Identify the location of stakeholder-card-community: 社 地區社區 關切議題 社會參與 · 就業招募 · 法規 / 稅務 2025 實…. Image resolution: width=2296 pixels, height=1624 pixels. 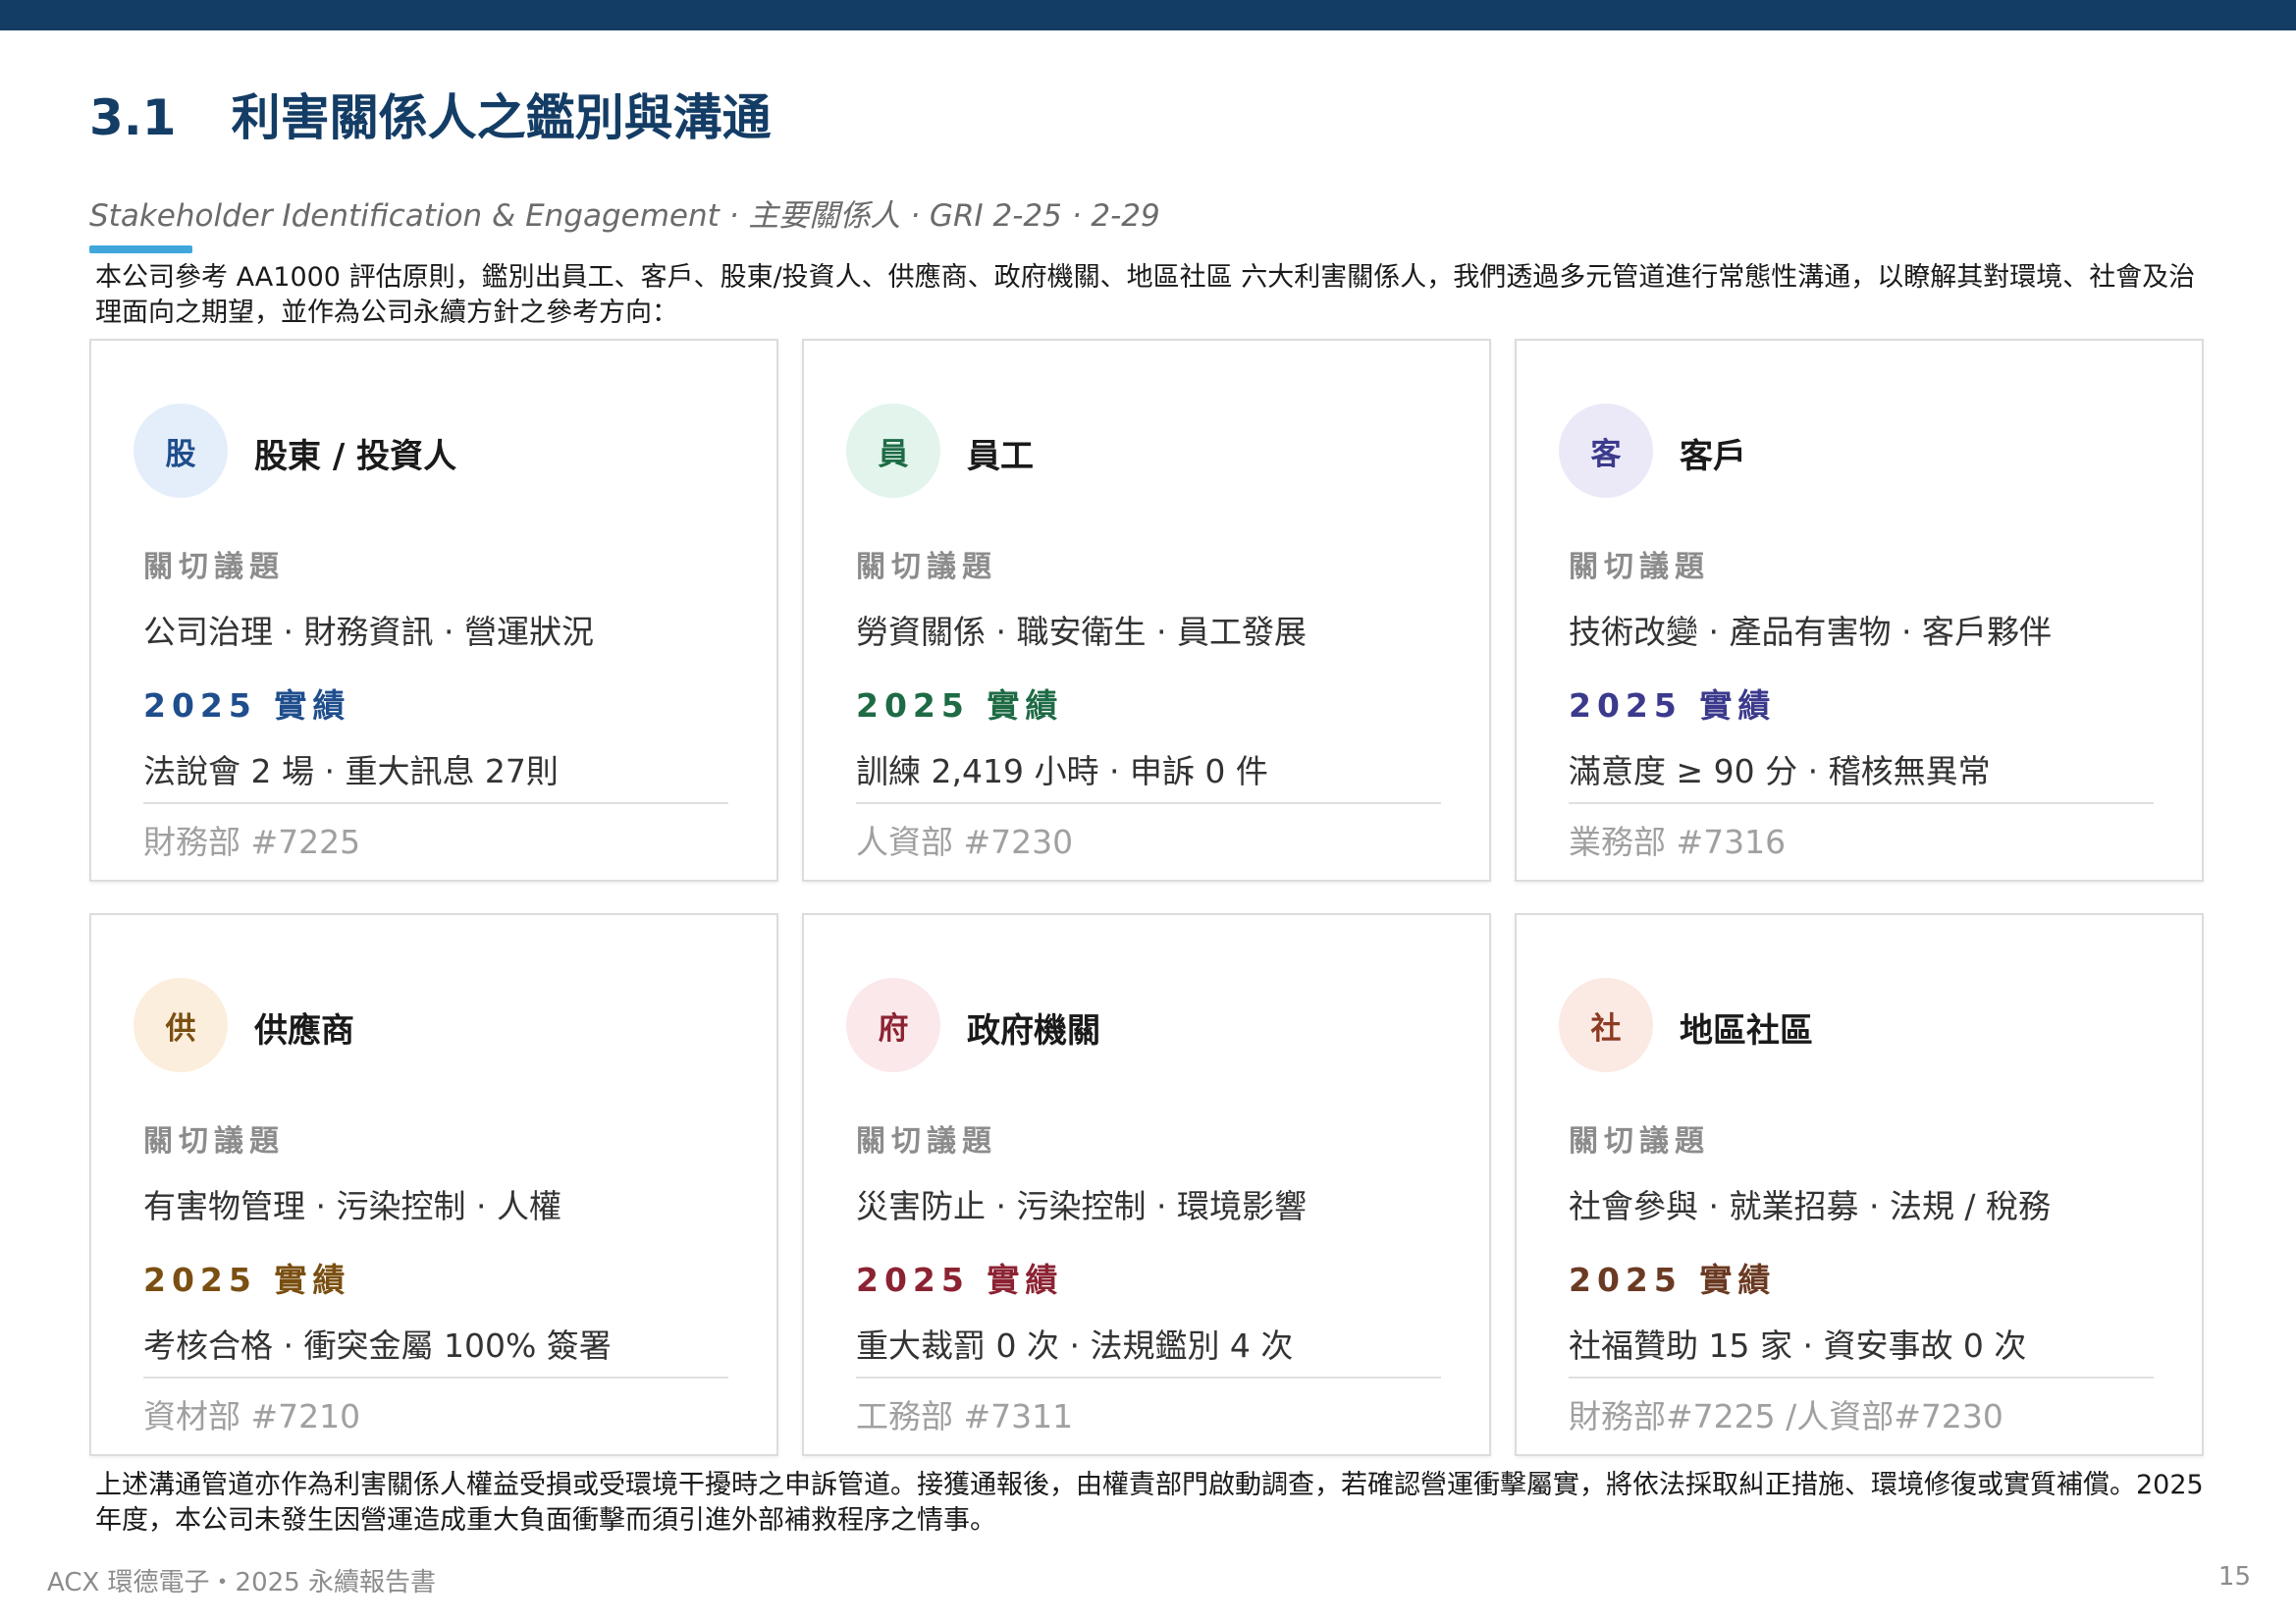
(1860, 1184).